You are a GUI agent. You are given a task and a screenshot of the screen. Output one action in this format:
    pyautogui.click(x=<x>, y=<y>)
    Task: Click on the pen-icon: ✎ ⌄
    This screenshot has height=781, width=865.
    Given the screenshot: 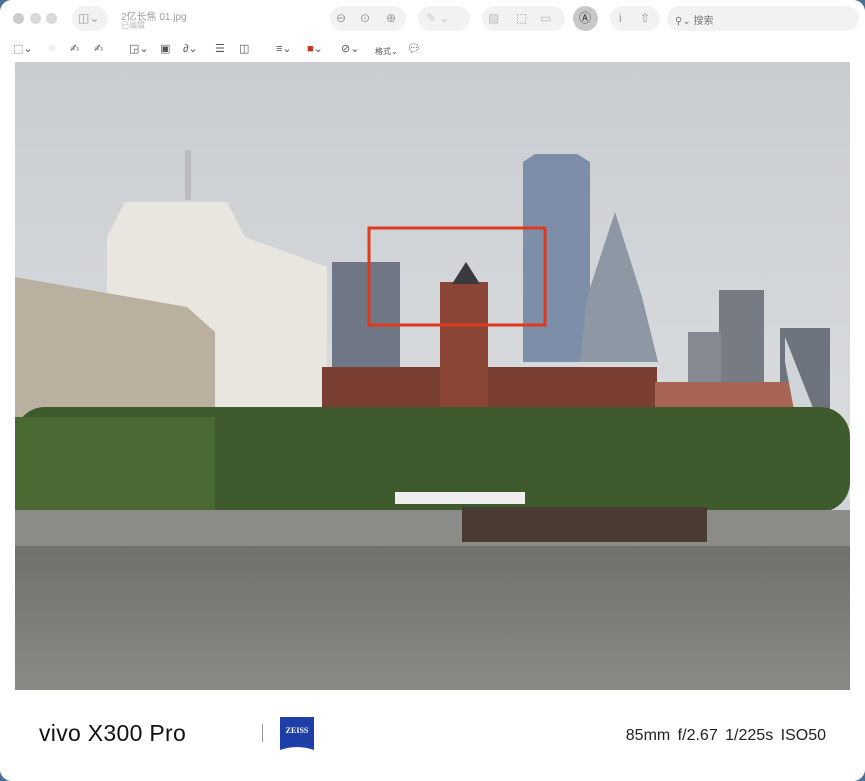 What is the action you would take?
    pyautogui.click(x=438, y=18)
    